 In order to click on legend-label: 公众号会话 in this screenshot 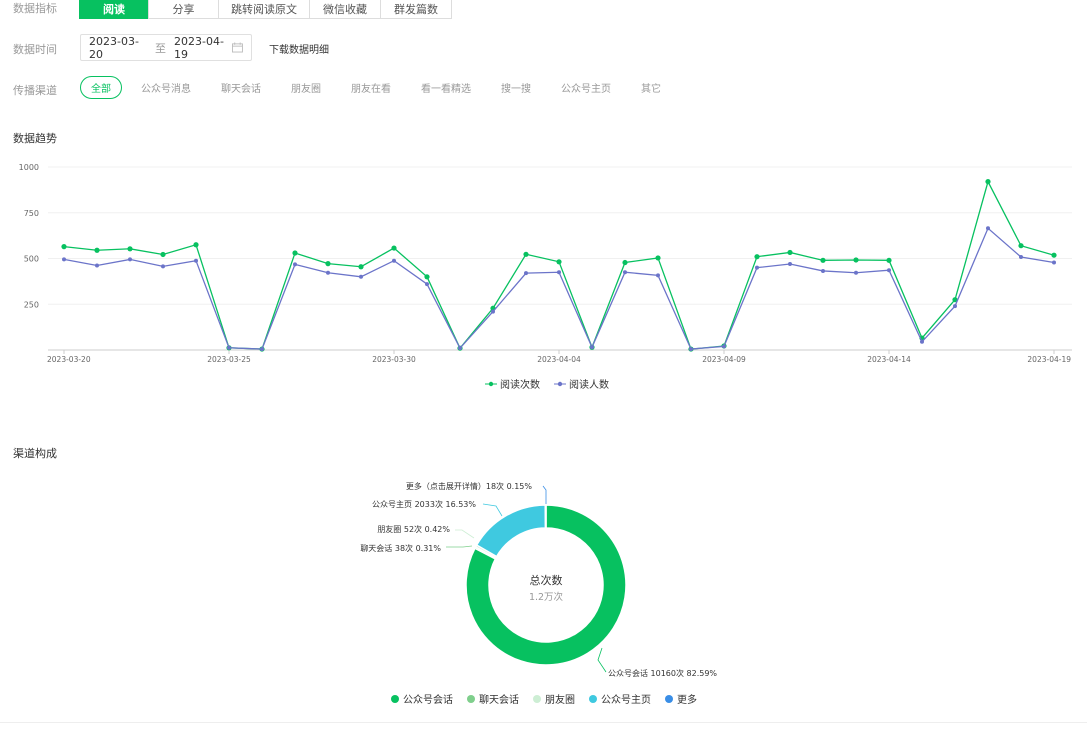, I will do `click(428, 700)`.